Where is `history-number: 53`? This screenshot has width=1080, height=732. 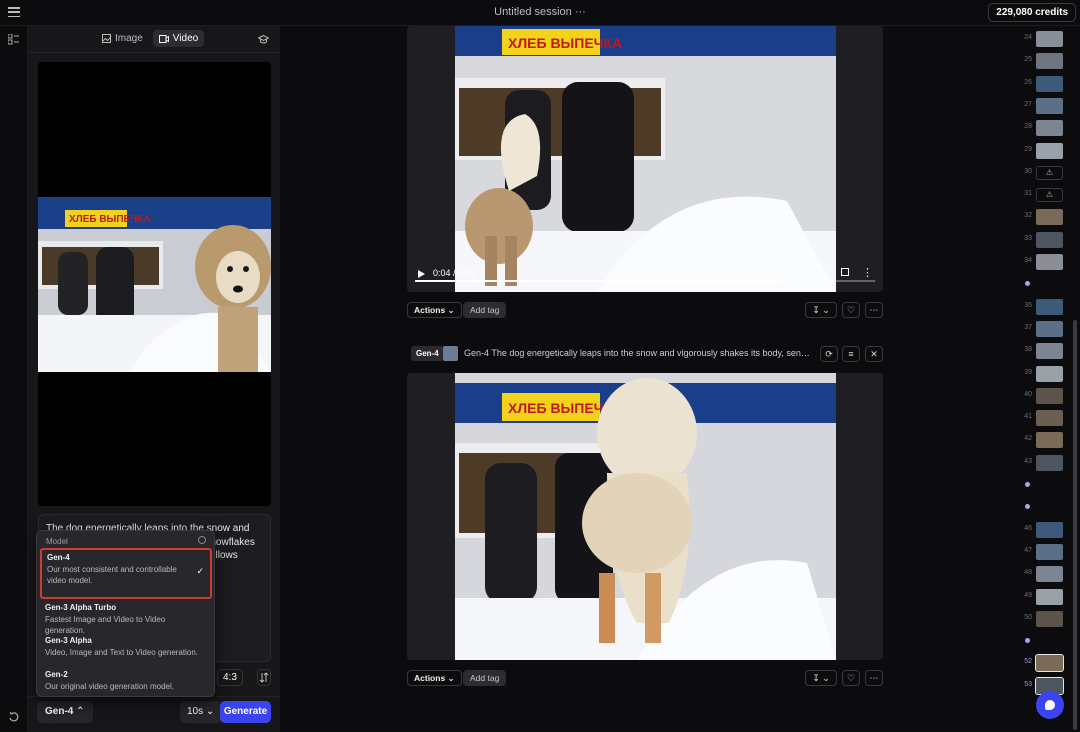
history-number: 53 is located at coordinates (1028, 684).